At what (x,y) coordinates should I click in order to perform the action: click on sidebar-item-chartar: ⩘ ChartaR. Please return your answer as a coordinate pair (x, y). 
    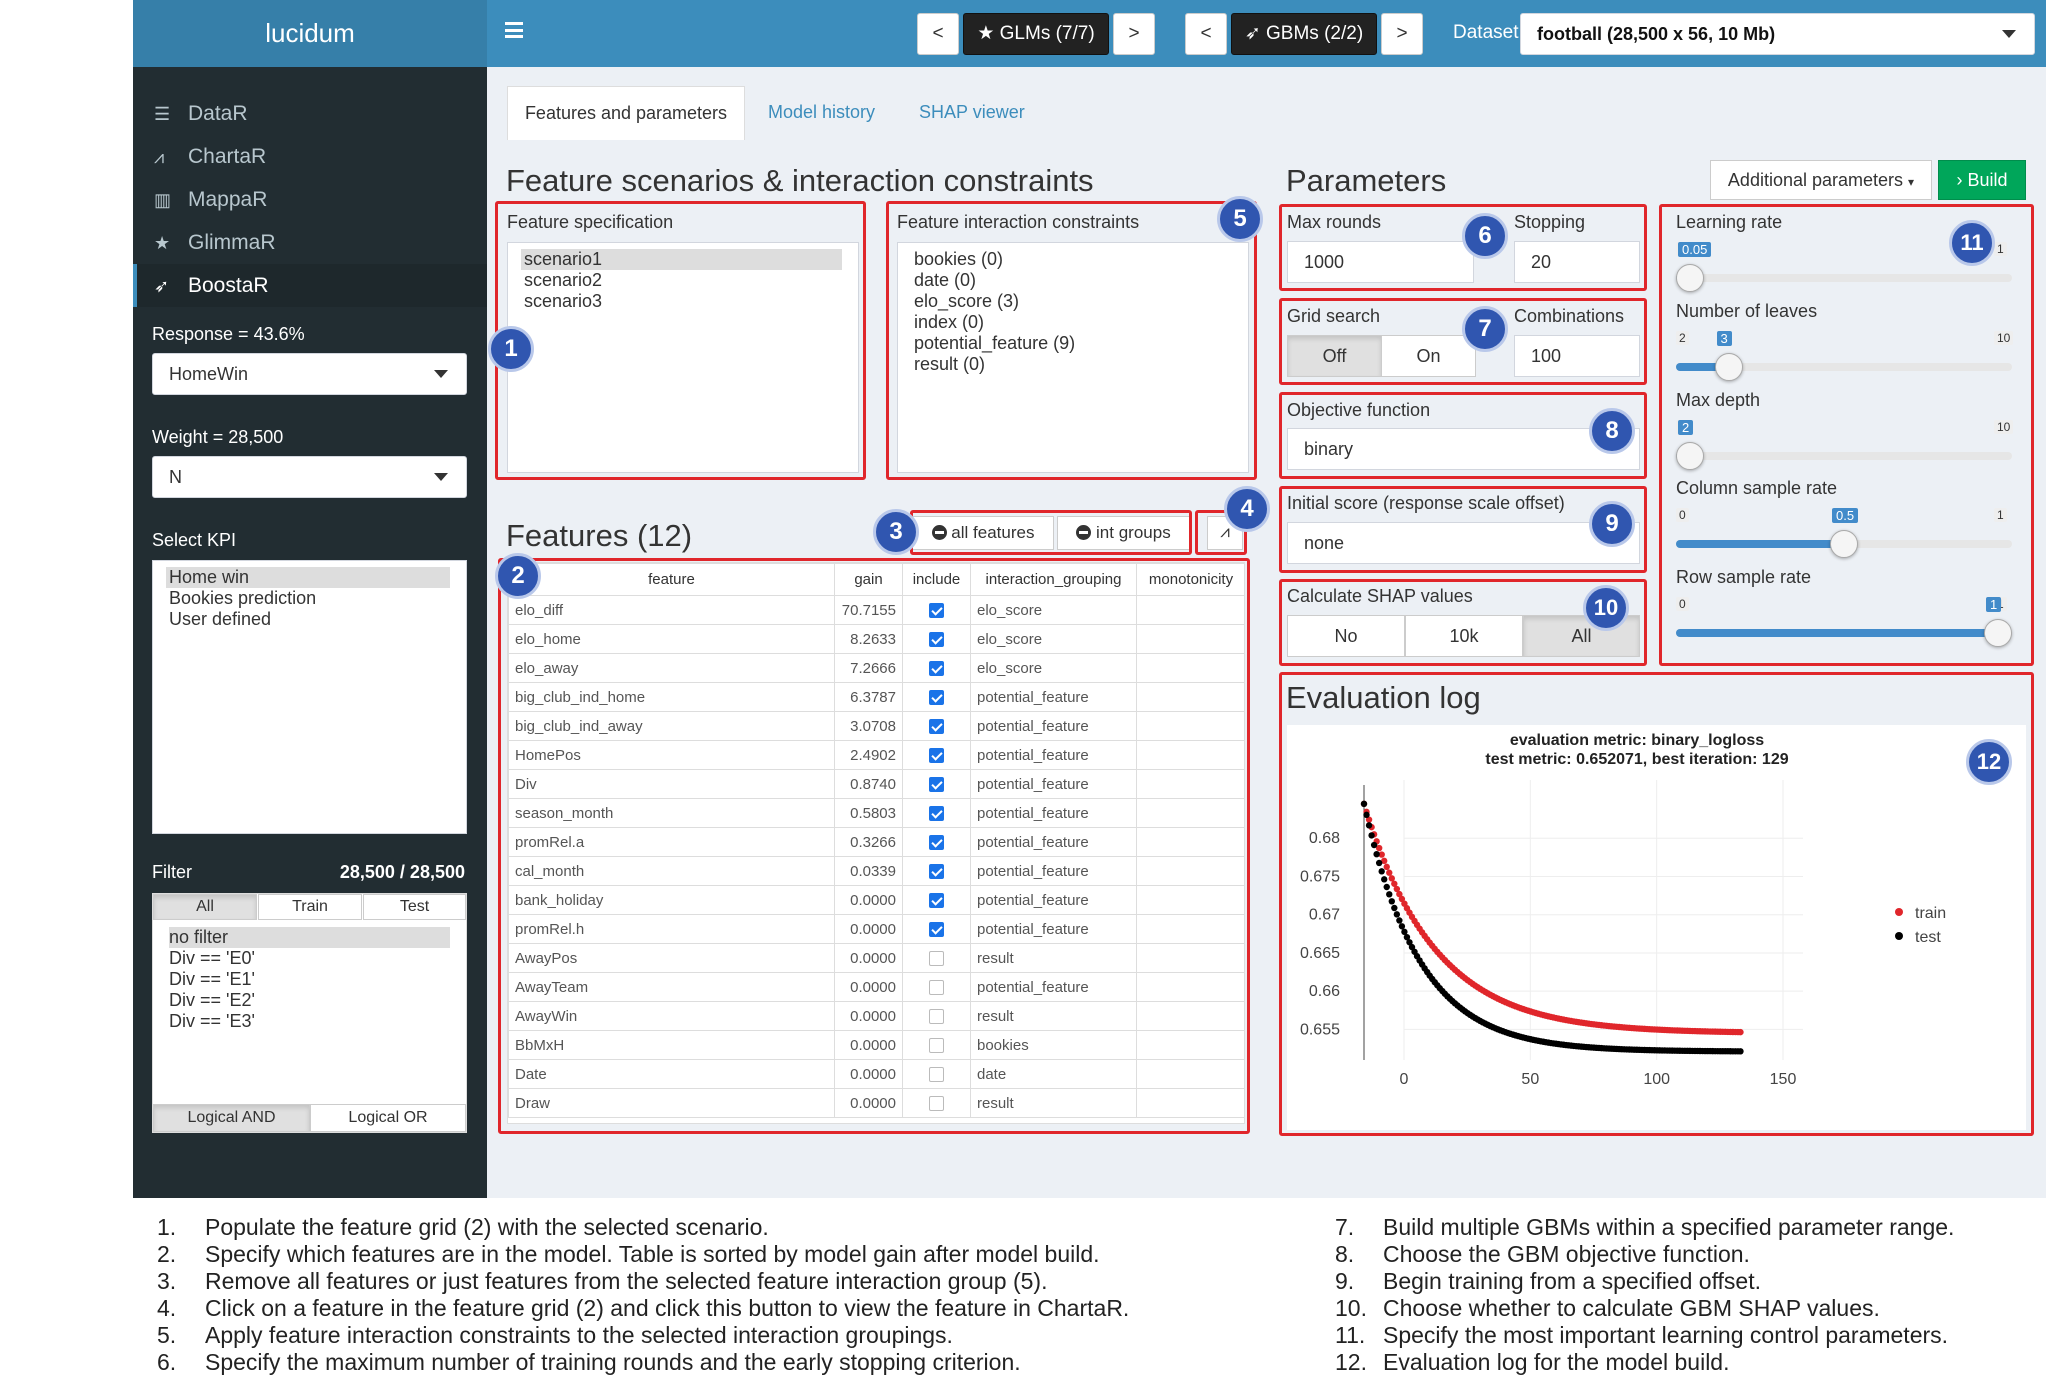
    Looking at the image, I should click on (310, 156).